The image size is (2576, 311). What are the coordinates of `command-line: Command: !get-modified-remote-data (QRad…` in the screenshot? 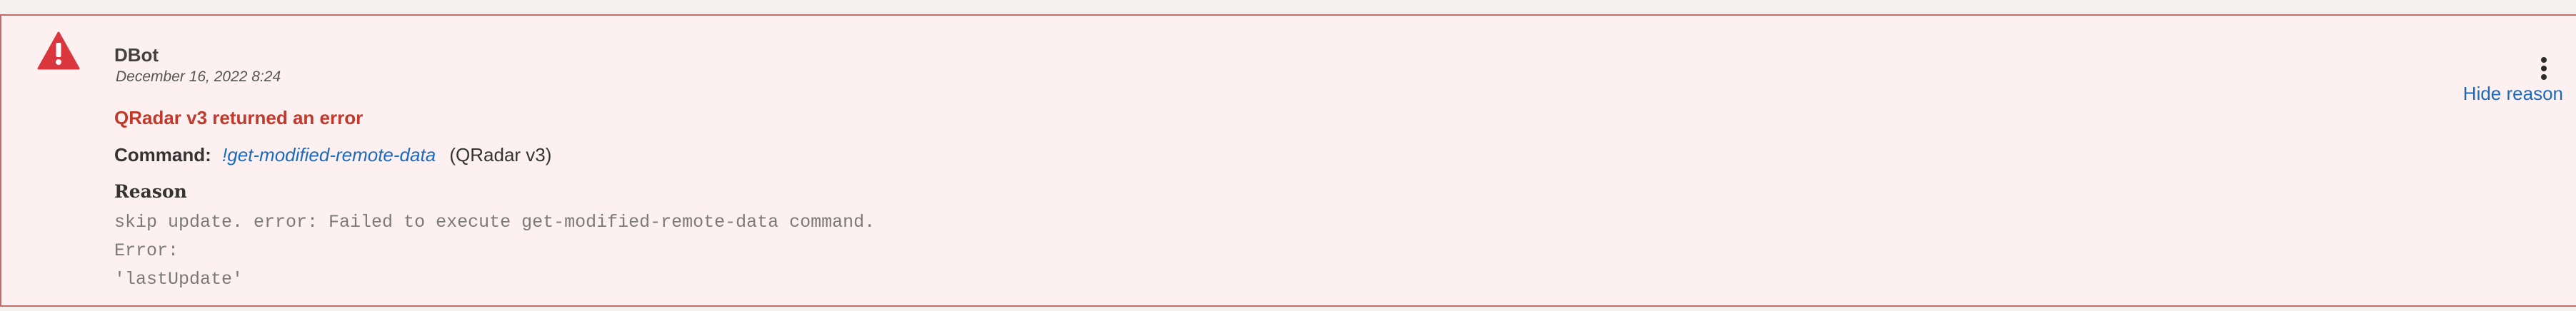 It's located at (332, 155).